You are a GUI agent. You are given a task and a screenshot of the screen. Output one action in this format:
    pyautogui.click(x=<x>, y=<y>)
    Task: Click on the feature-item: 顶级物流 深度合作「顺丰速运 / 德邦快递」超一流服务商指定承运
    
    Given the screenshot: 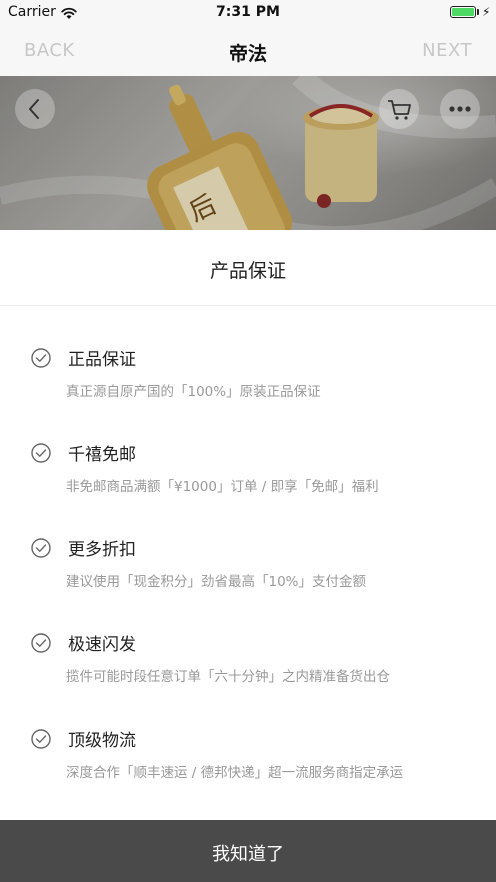 What is the action you would take?
    pyautogui.click(x=248, y=766)
    